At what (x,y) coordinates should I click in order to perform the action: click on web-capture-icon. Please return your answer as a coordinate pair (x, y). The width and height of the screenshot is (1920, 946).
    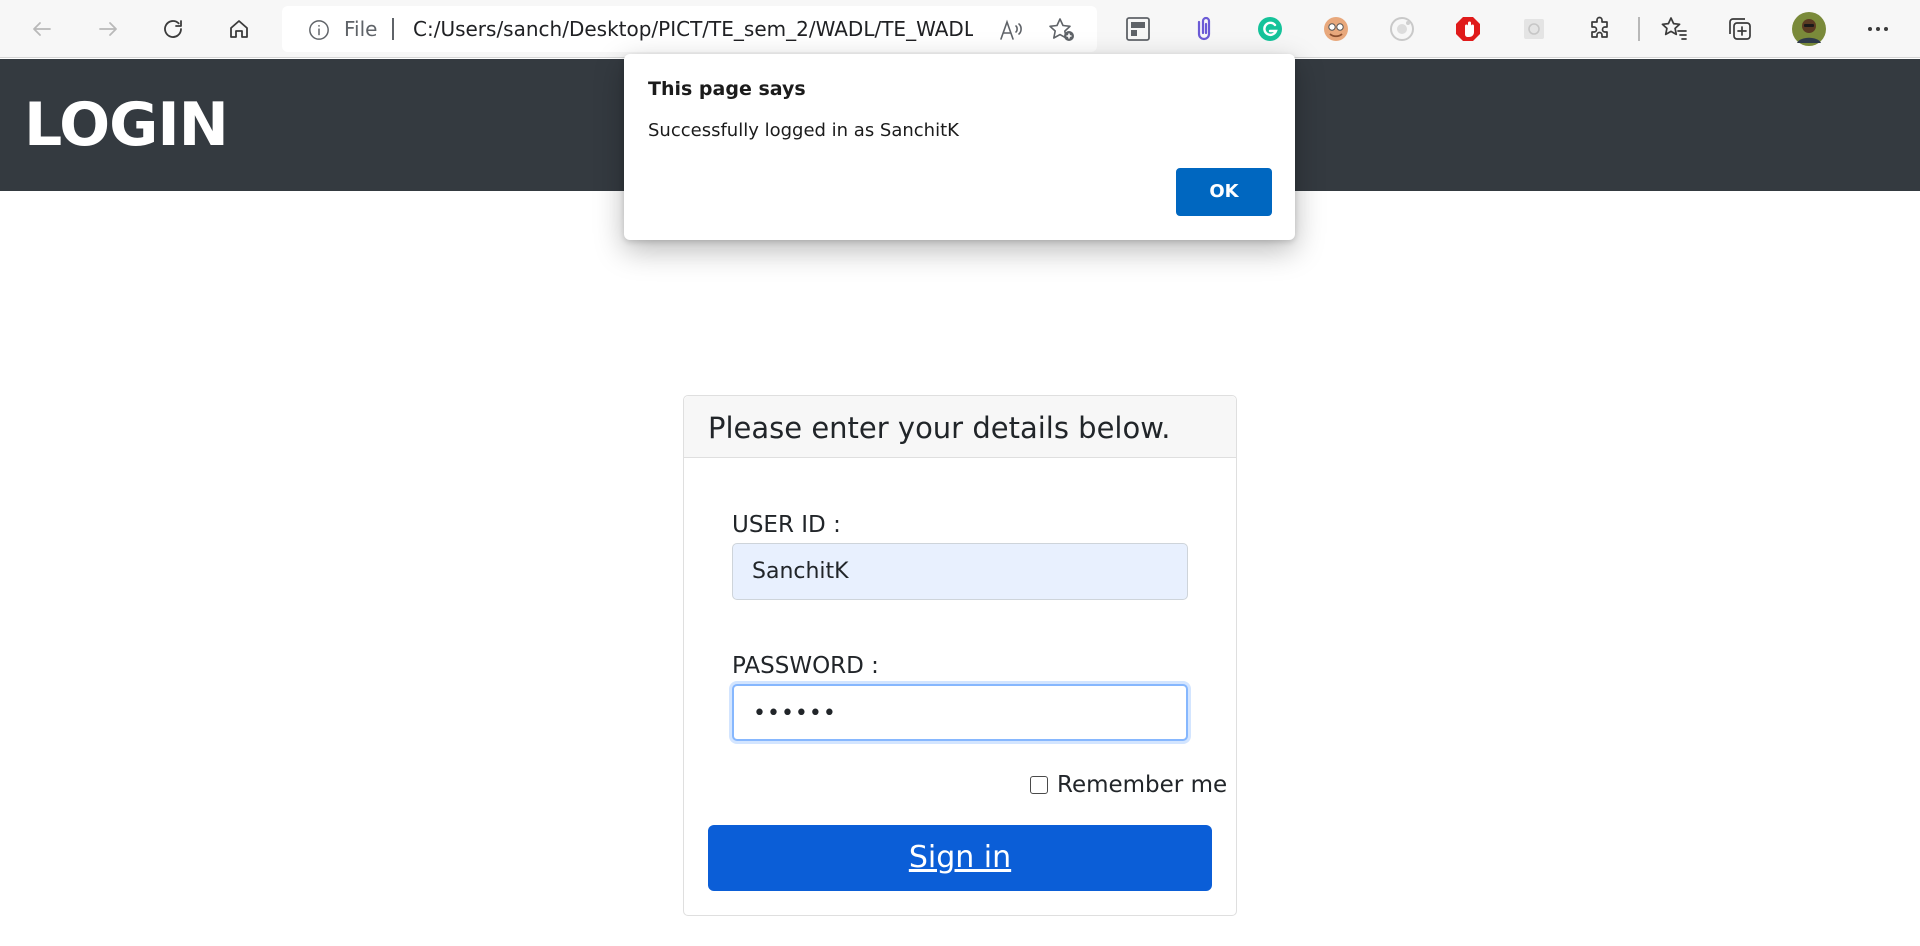
    Looking at the image, I should click on (1138, 29).